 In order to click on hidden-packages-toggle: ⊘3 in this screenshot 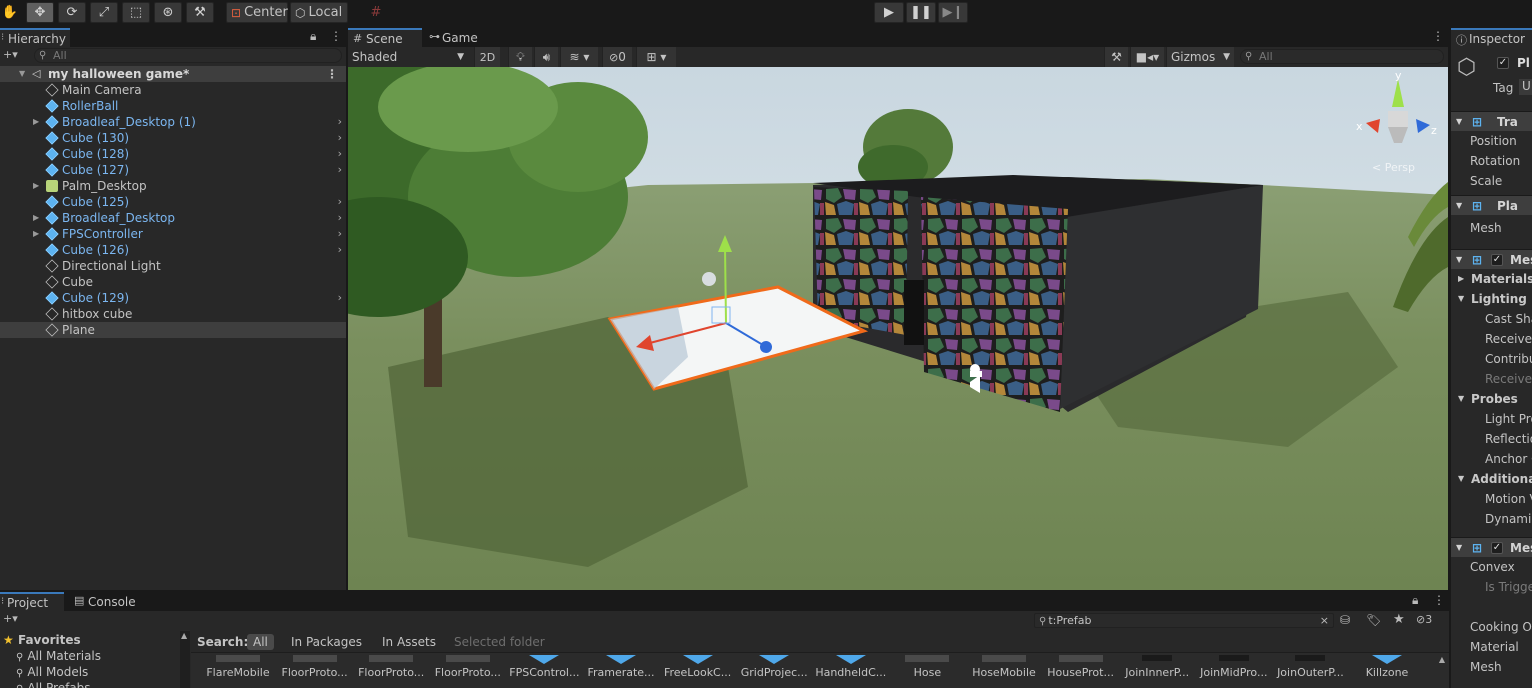, I will do `click(1424, 619)`.